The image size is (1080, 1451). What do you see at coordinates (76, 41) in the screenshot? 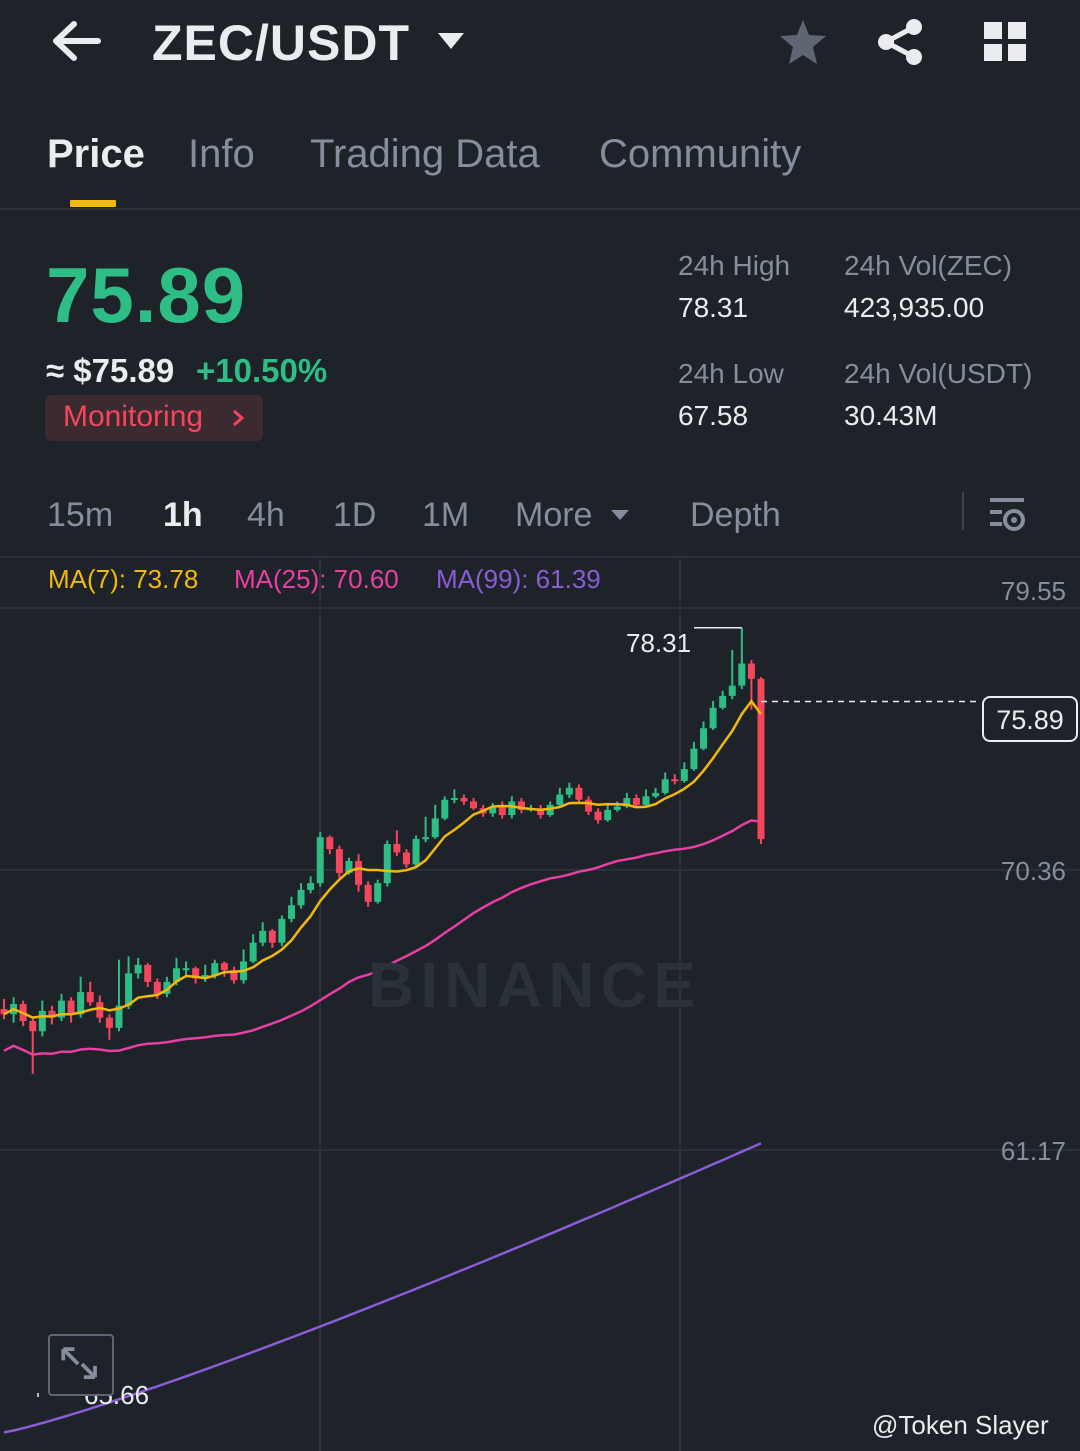
I see `back-arrow-icon` at bounding box center [76, 41].